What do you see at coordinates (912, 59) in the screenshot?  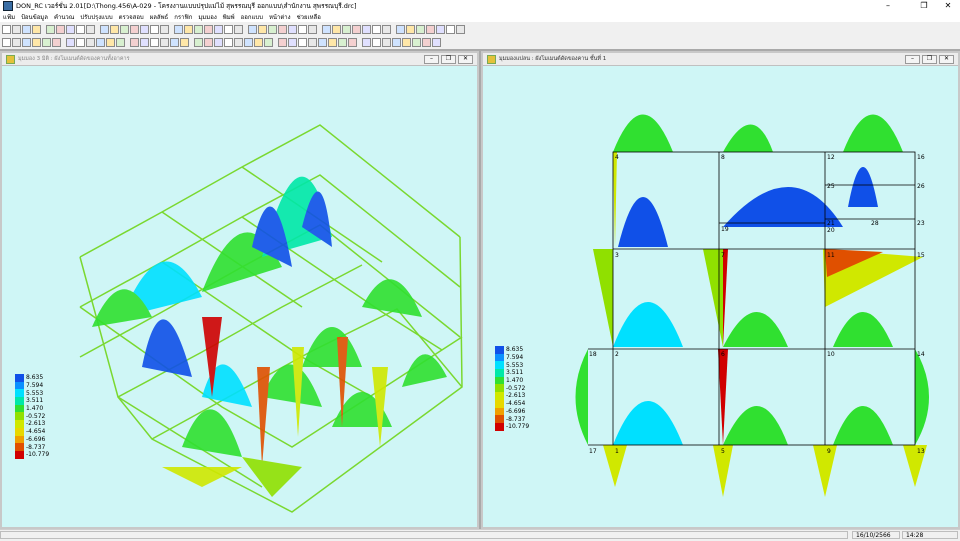 I see `window-plan-minimize-button: –` at bounding box center [912, 59].